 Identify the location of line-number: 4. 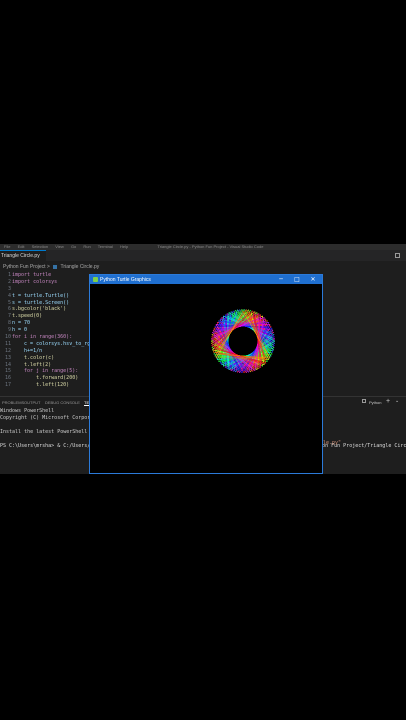
(9, 295).